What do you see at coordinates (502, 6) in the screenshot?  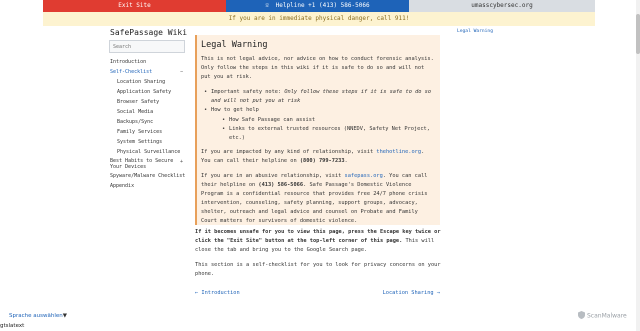 I see `umasscybersec-link: umasscybersec.org` at bounding box center [502, 6].